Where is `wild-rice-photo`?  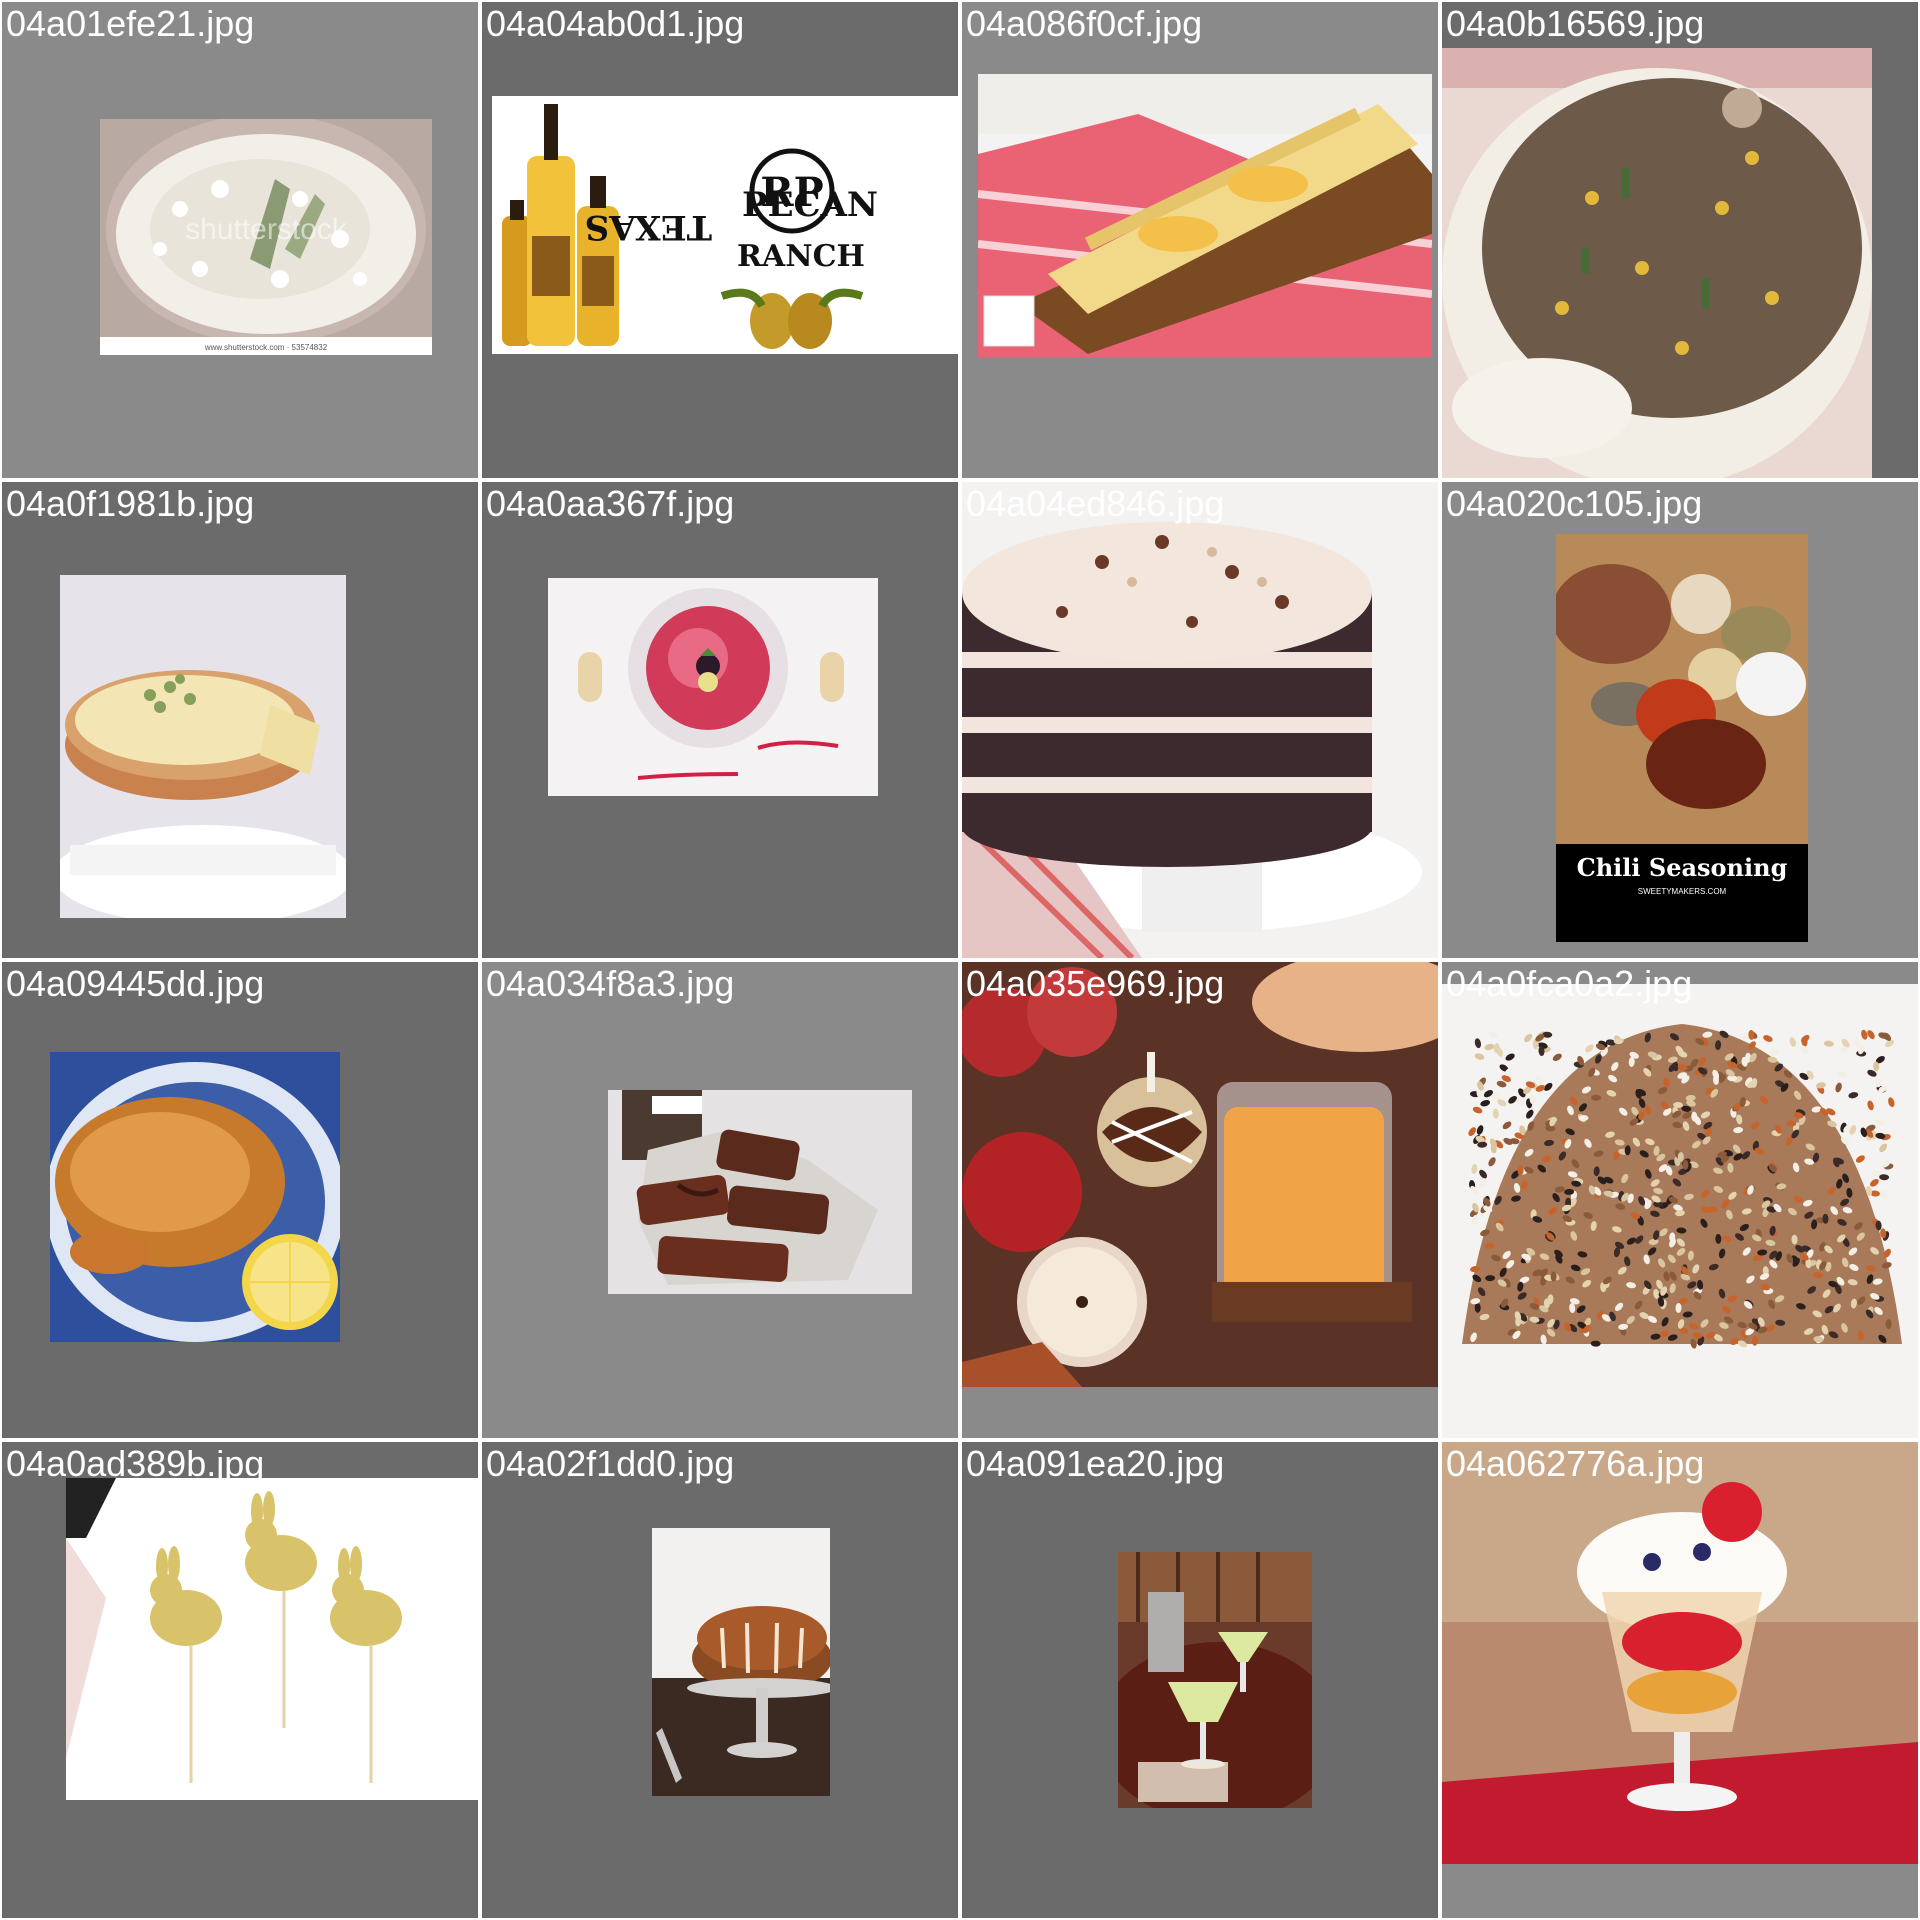
wild-rice-photo is located at coordinates (1680, 1211).